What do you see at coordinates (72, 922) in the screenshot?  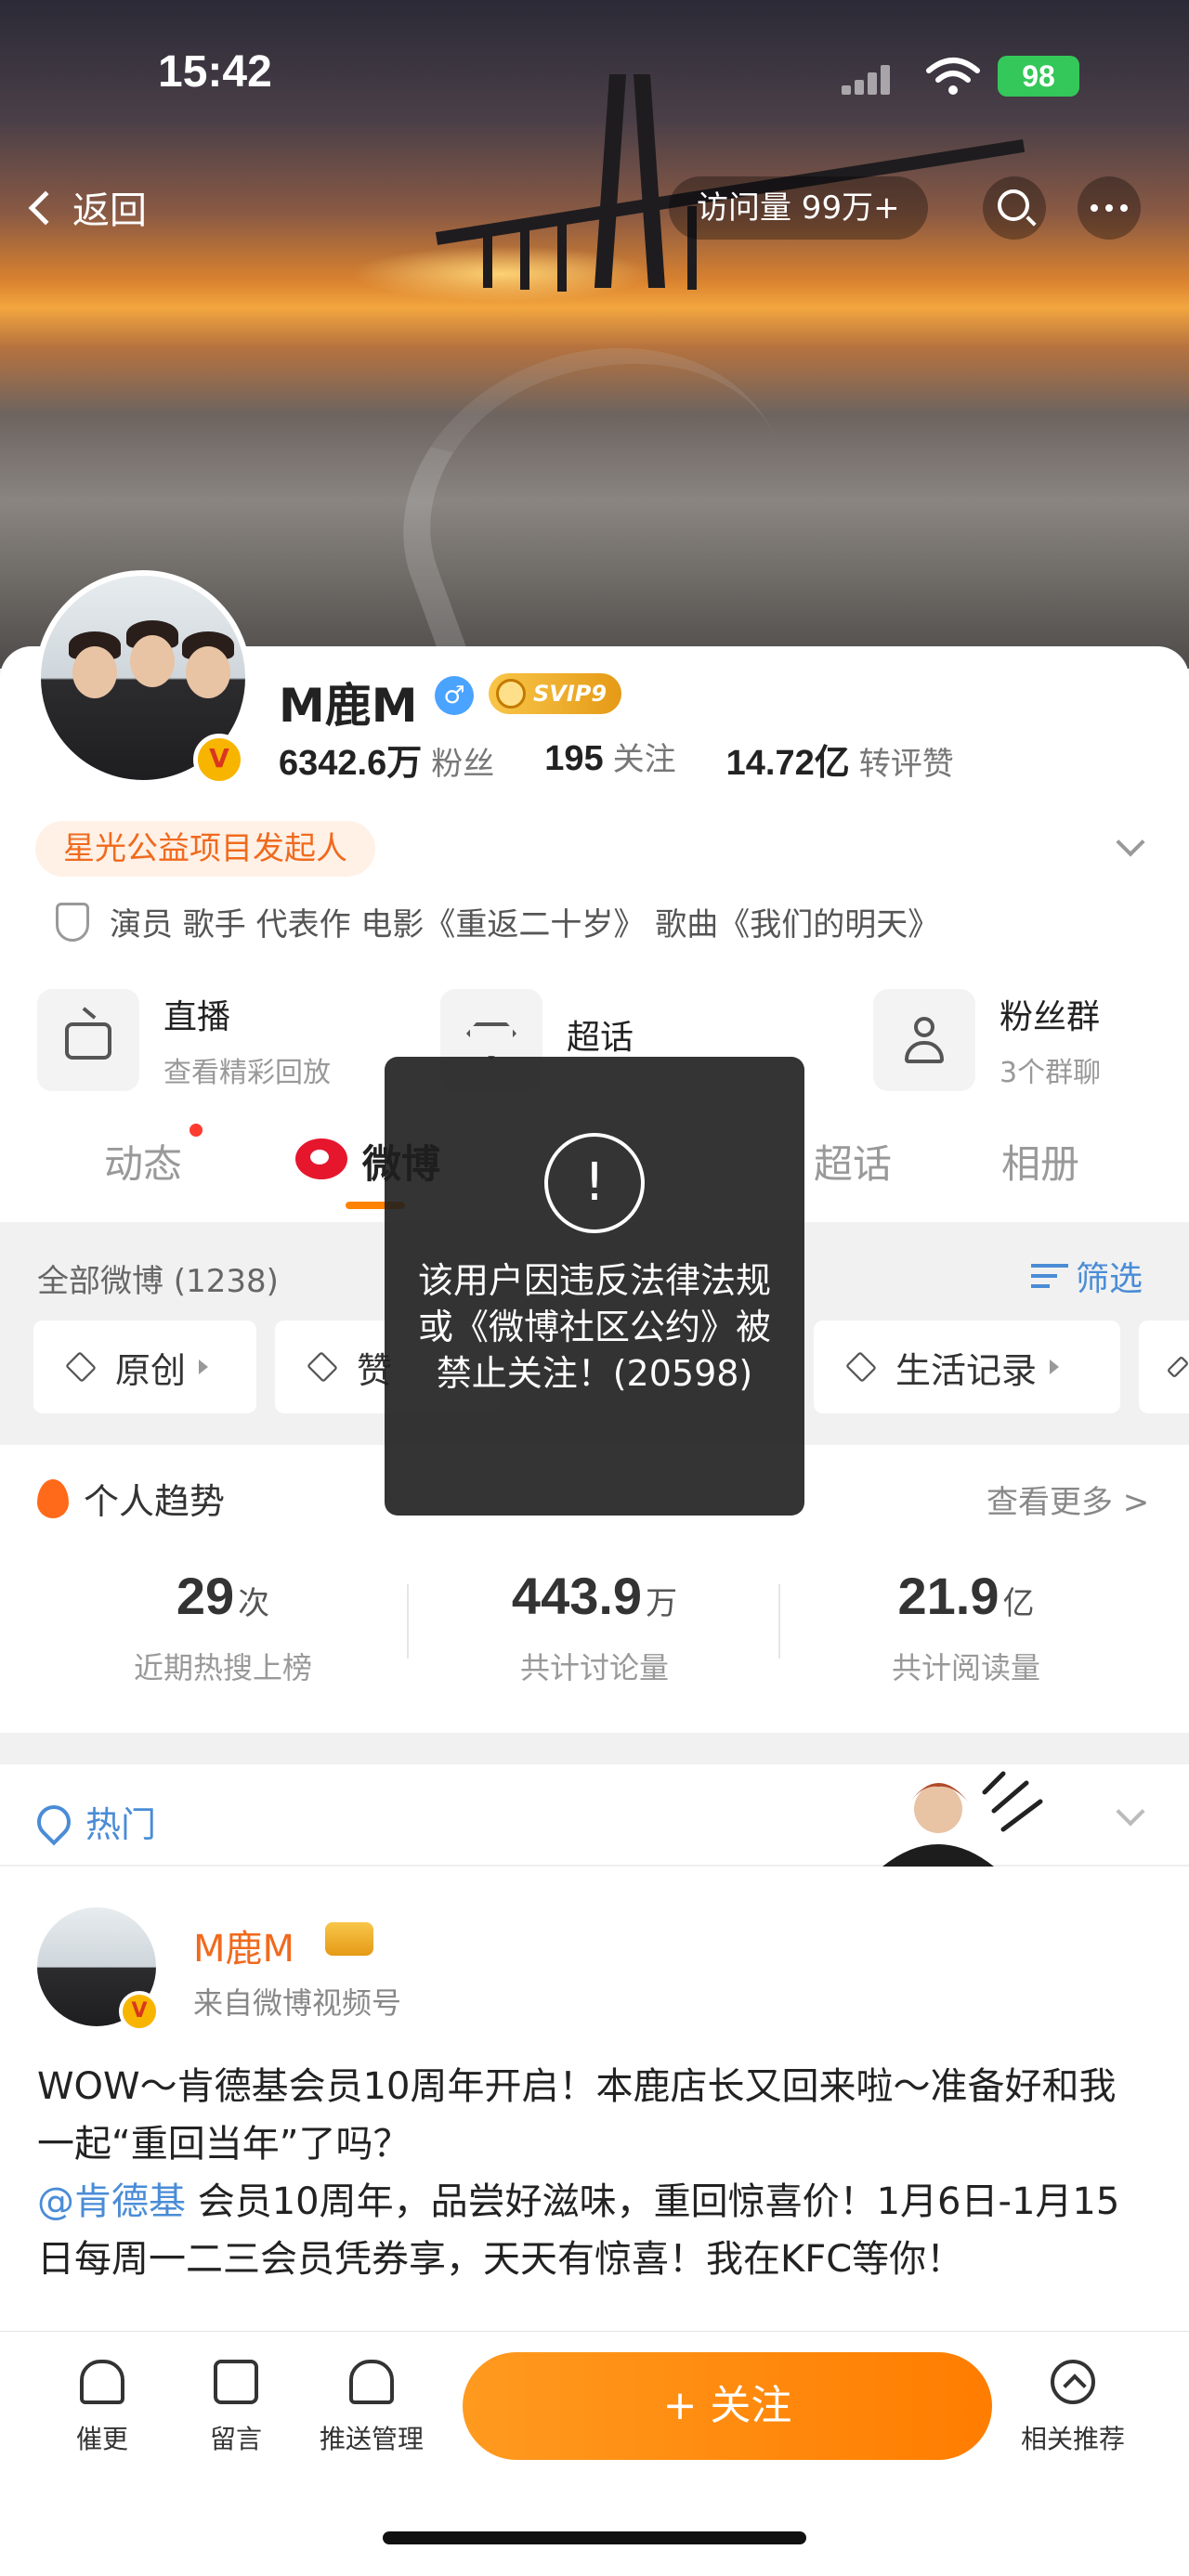 I see `shield-icon` at bounding box center [72, 922].